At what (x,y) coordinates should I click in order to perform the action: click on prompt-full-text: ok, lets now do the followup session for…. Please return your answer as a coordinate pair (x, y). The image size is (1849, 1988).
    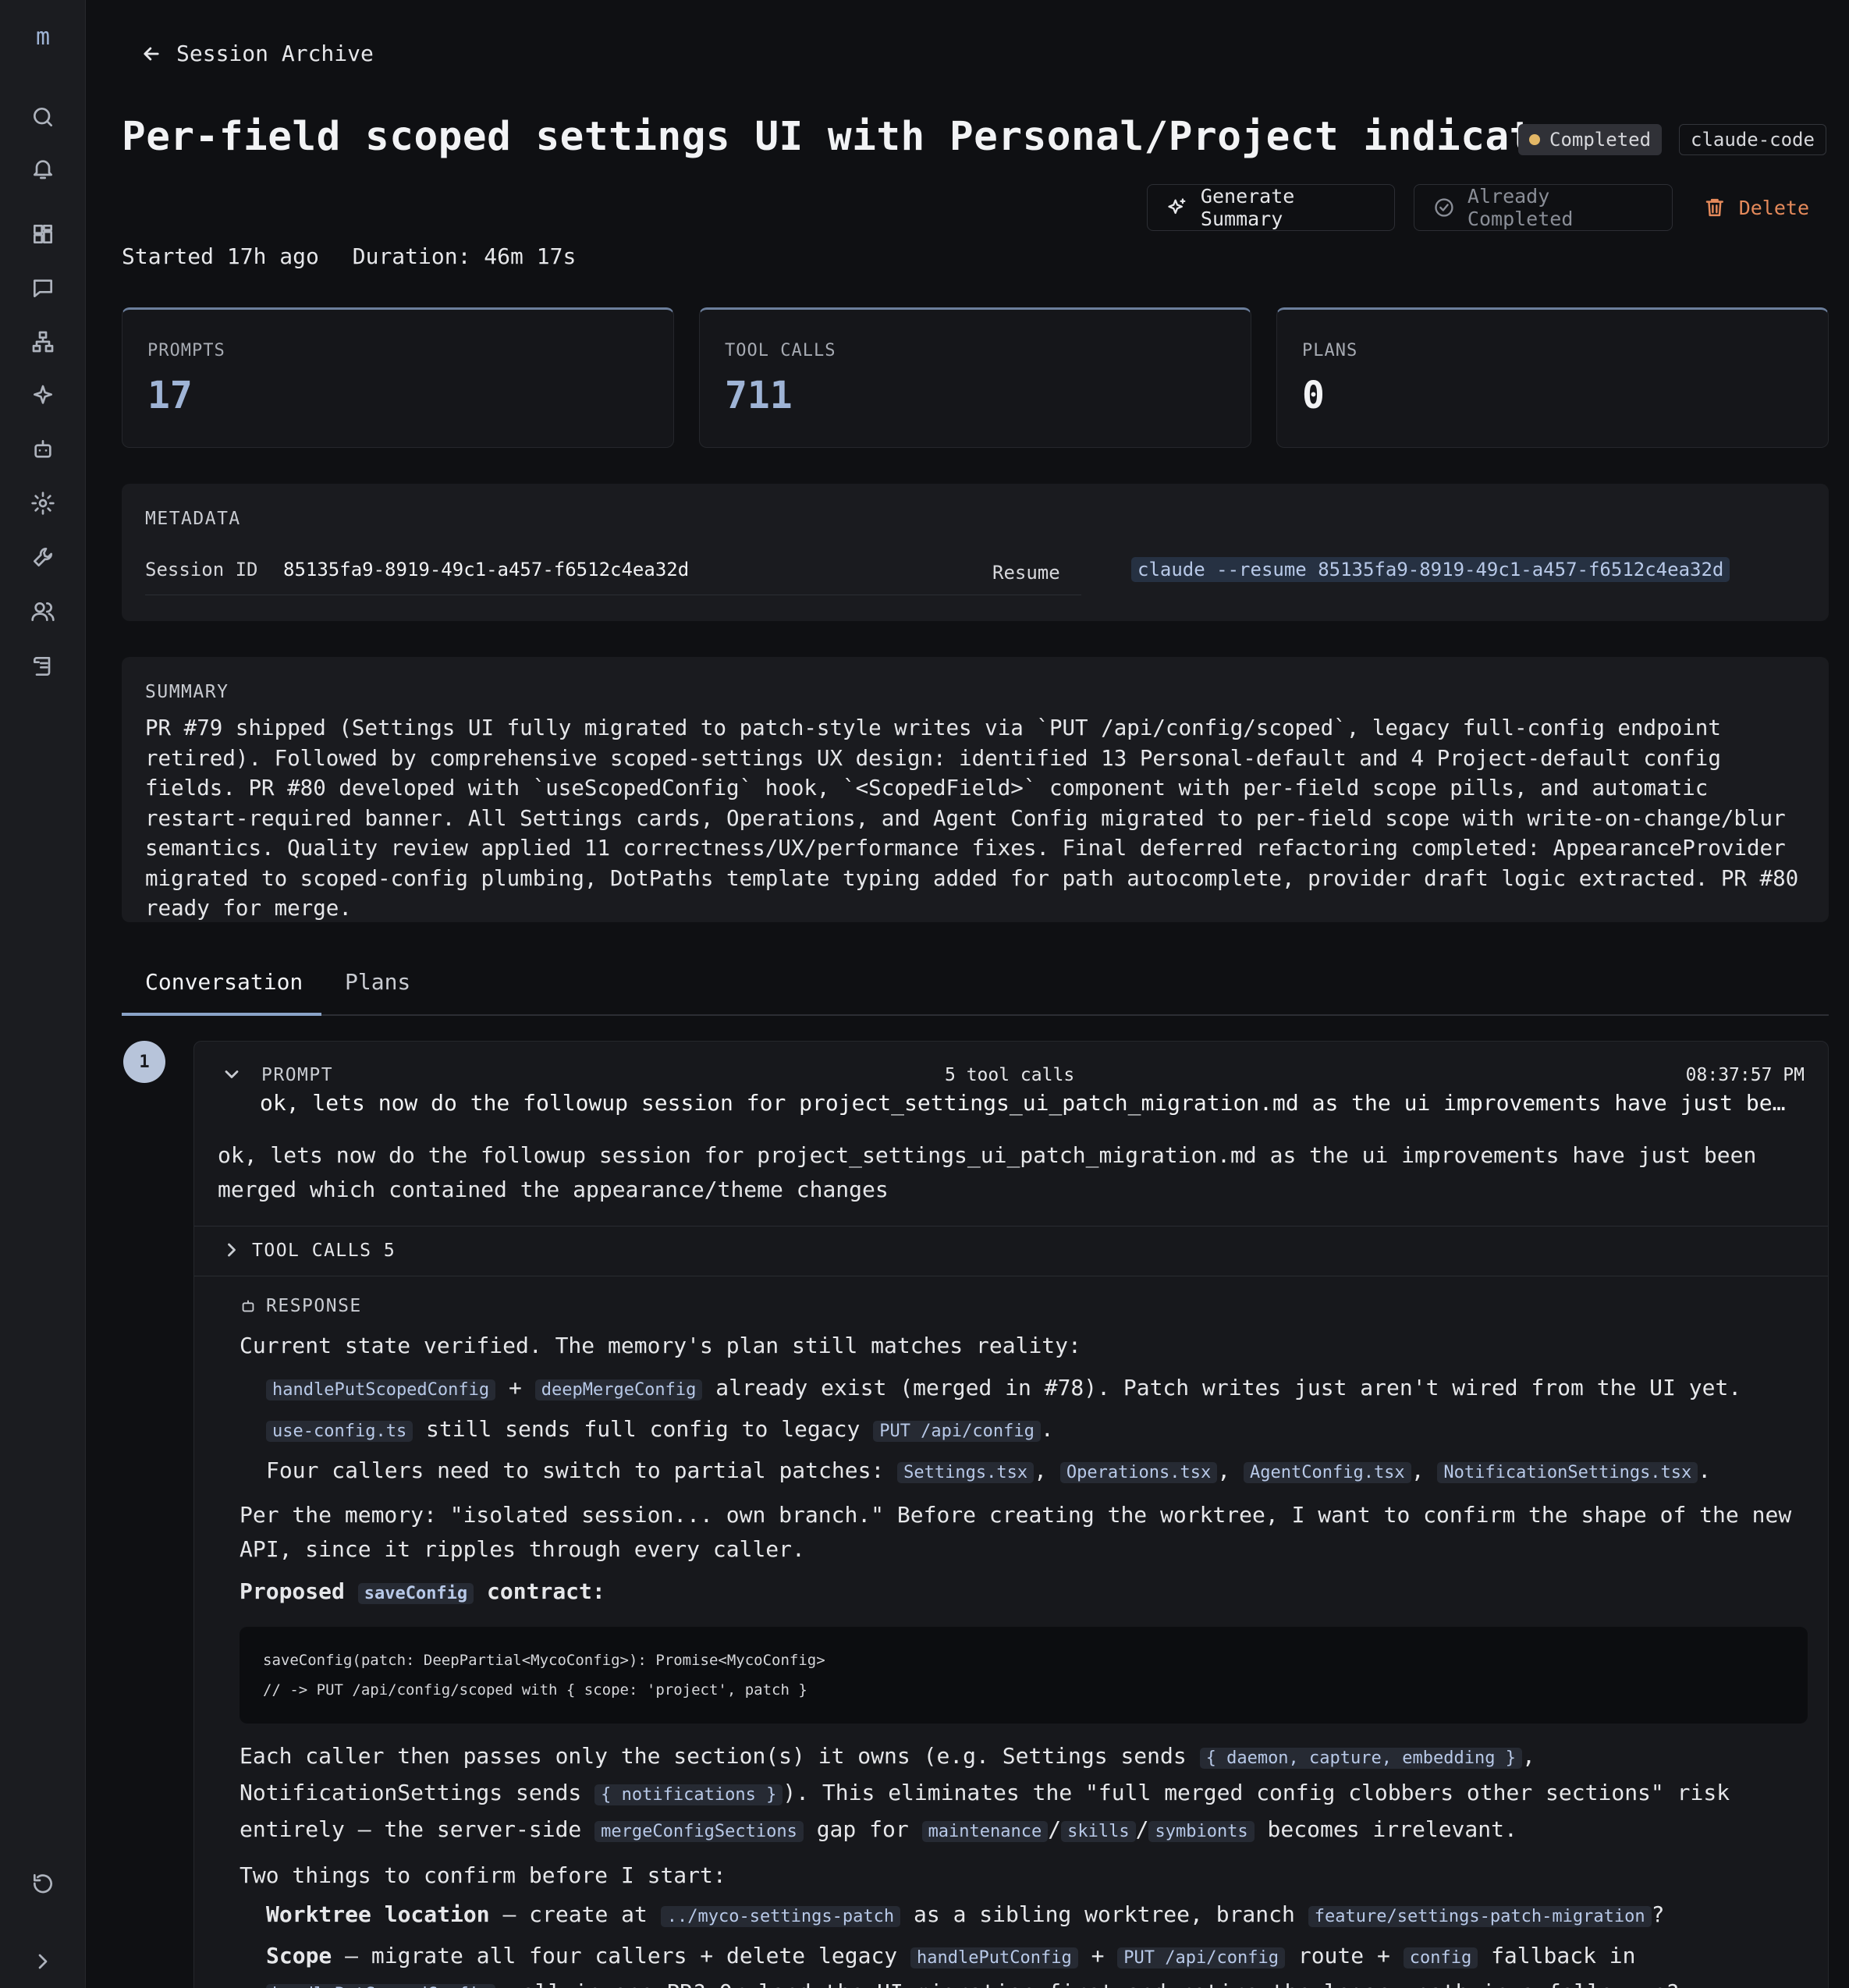
    Looking at the image, I should click on (987, 1172).